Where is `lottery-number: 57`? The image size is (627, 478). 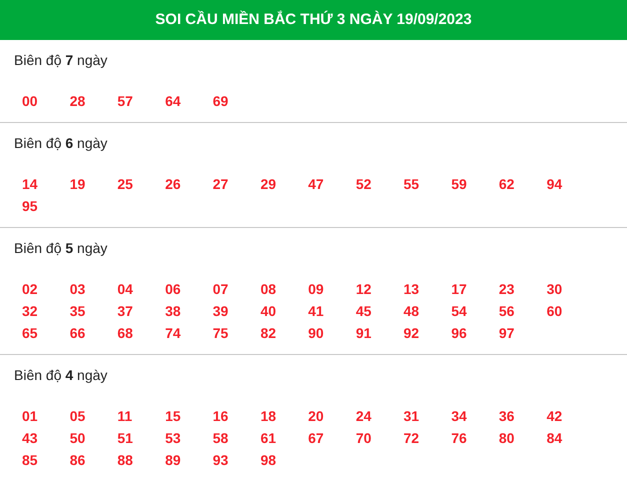 lottery-number: 57 is located at coordinates (125, 101).